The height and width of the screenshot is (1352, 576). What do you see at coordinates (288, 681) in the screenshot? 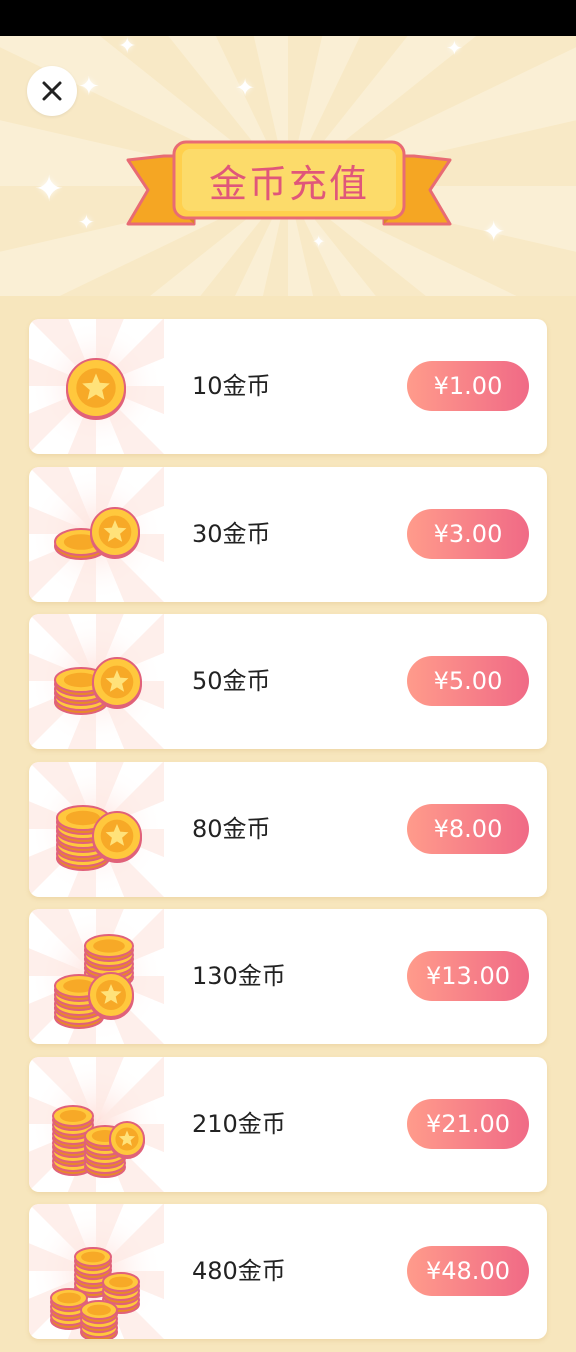
I see `recharge-package-card: 50金币 ¥5.00` at bounding box center [288, 681].